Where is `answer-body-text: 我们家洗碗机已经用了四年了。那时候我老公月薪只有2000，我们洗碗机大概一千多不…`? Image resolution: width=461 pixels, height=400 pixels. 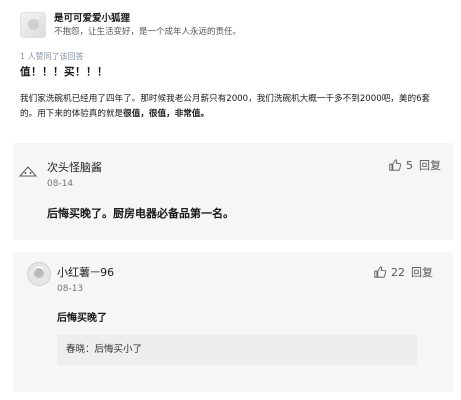 answer-body-text: 我们家洗碗机已经用了四年了。那时候我老公月薪只有2000，我们洗碗机大概一千多不… is located at coordinates (225, 106).